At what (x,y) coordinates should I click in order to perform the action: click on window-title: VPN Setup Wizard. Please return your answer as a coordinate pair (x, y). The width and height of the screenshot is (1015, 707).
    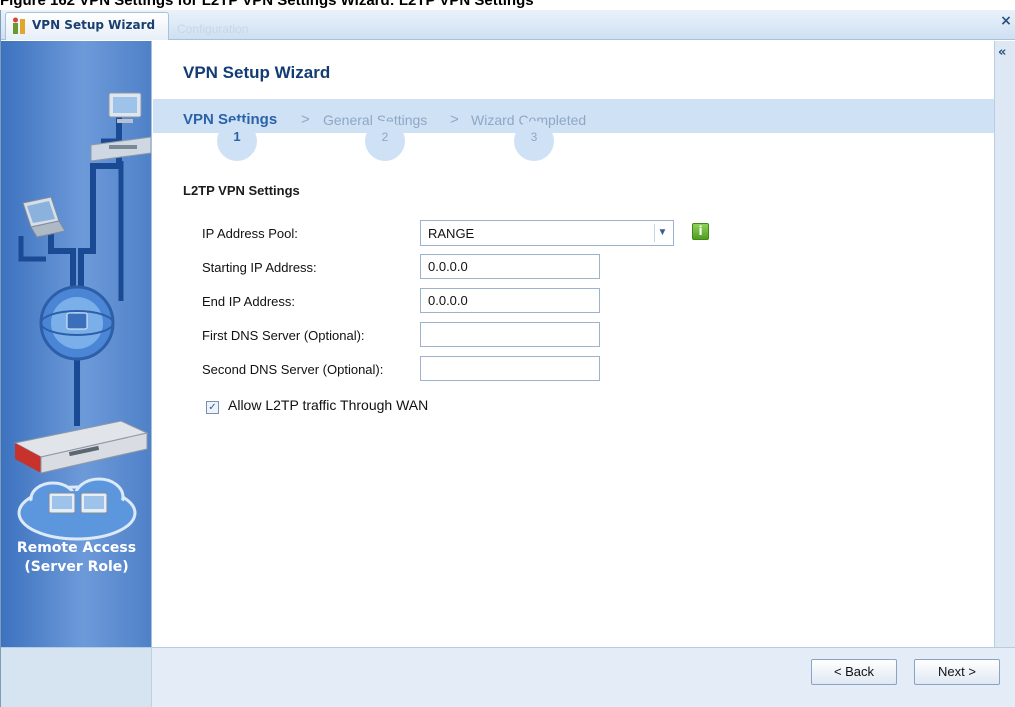
    Looking at the image, I should click on (94, 25).